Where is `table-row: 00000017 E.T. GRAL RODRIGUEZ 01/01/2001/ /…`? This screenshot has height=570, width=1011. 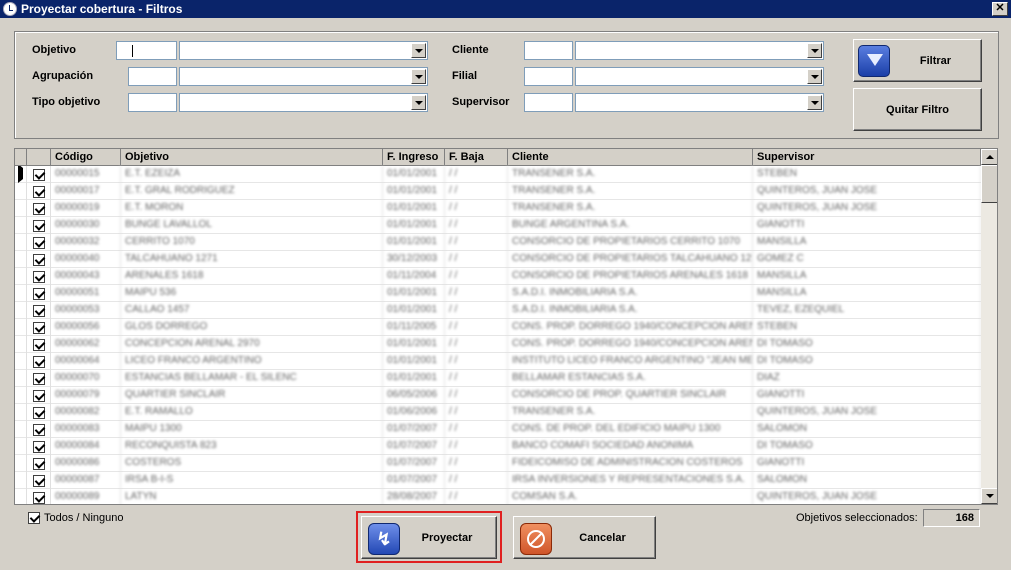 table-row: 00000017 E.T. GRAL RODRIGUEZ 01/01/2001/ /… is located at coordinates (498, 191).